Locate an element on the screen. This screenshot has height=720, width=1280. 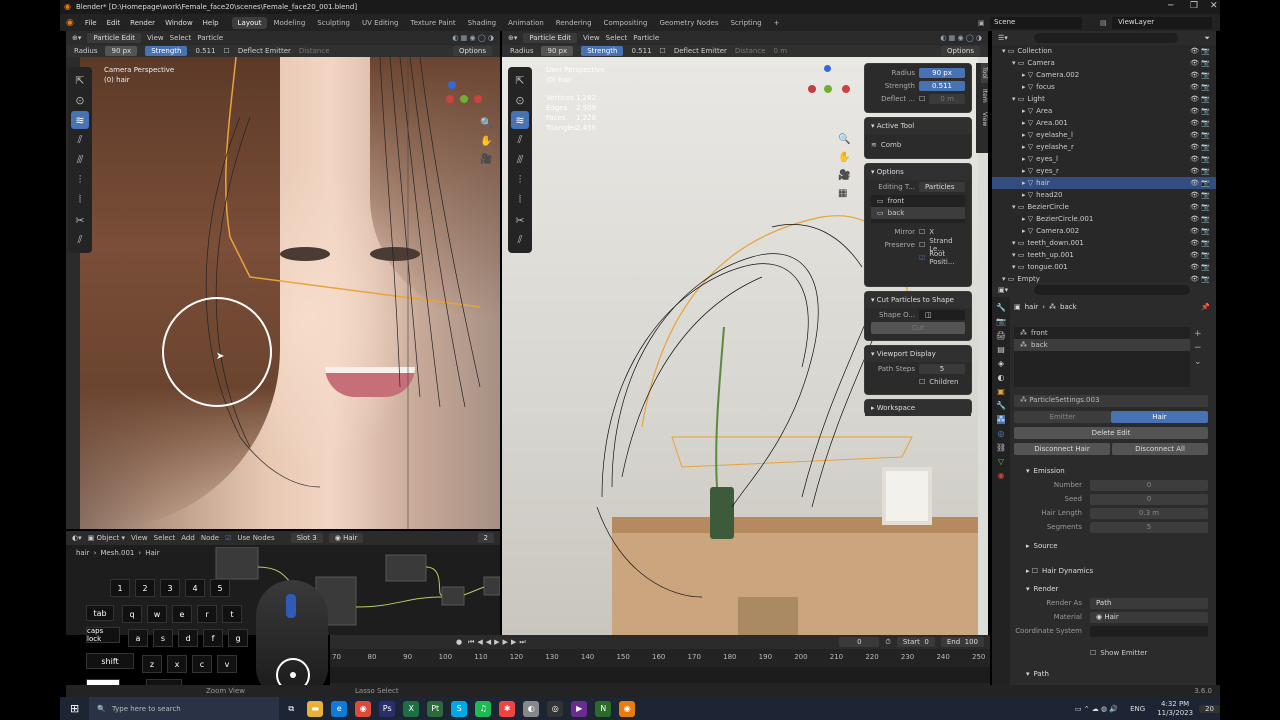
slot-select: Slot 3 is located at coordinates (306, 538).